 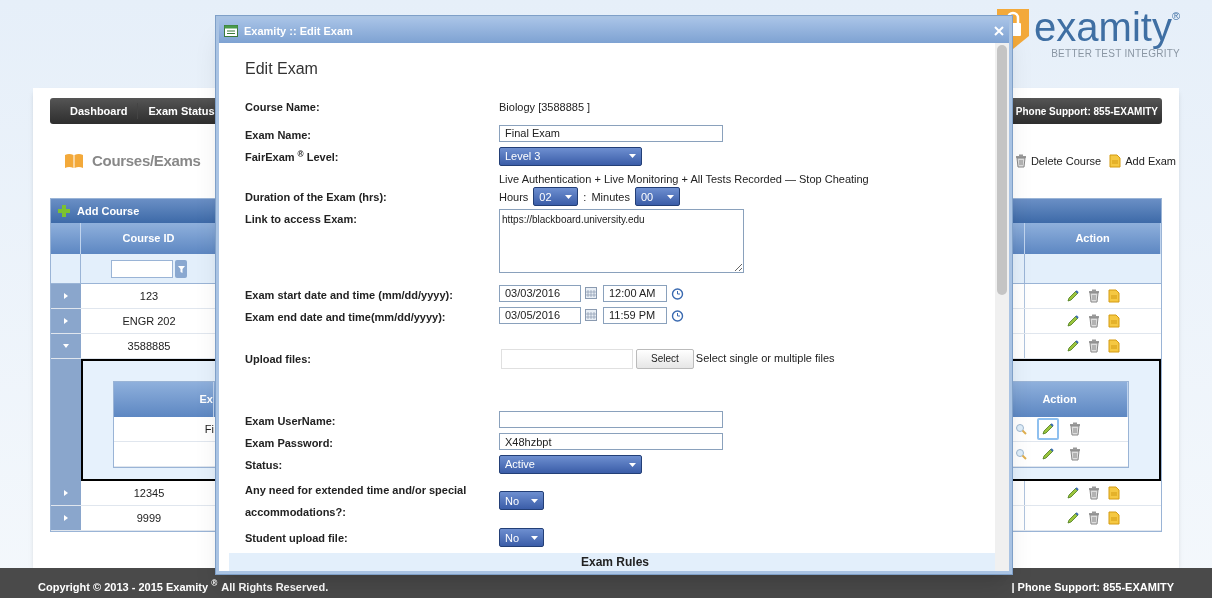 I want to click on date-field: 03/05/2016, so click(x=540, y=315).